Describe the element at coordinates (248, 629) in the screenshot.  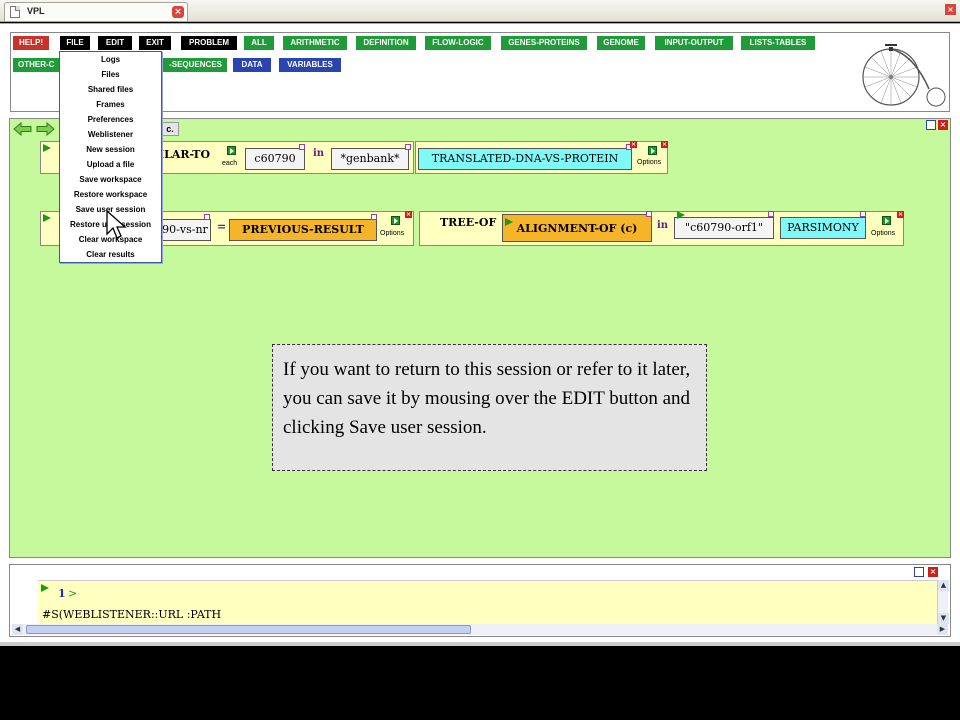
I see `scrollbar-thumb` at that location.